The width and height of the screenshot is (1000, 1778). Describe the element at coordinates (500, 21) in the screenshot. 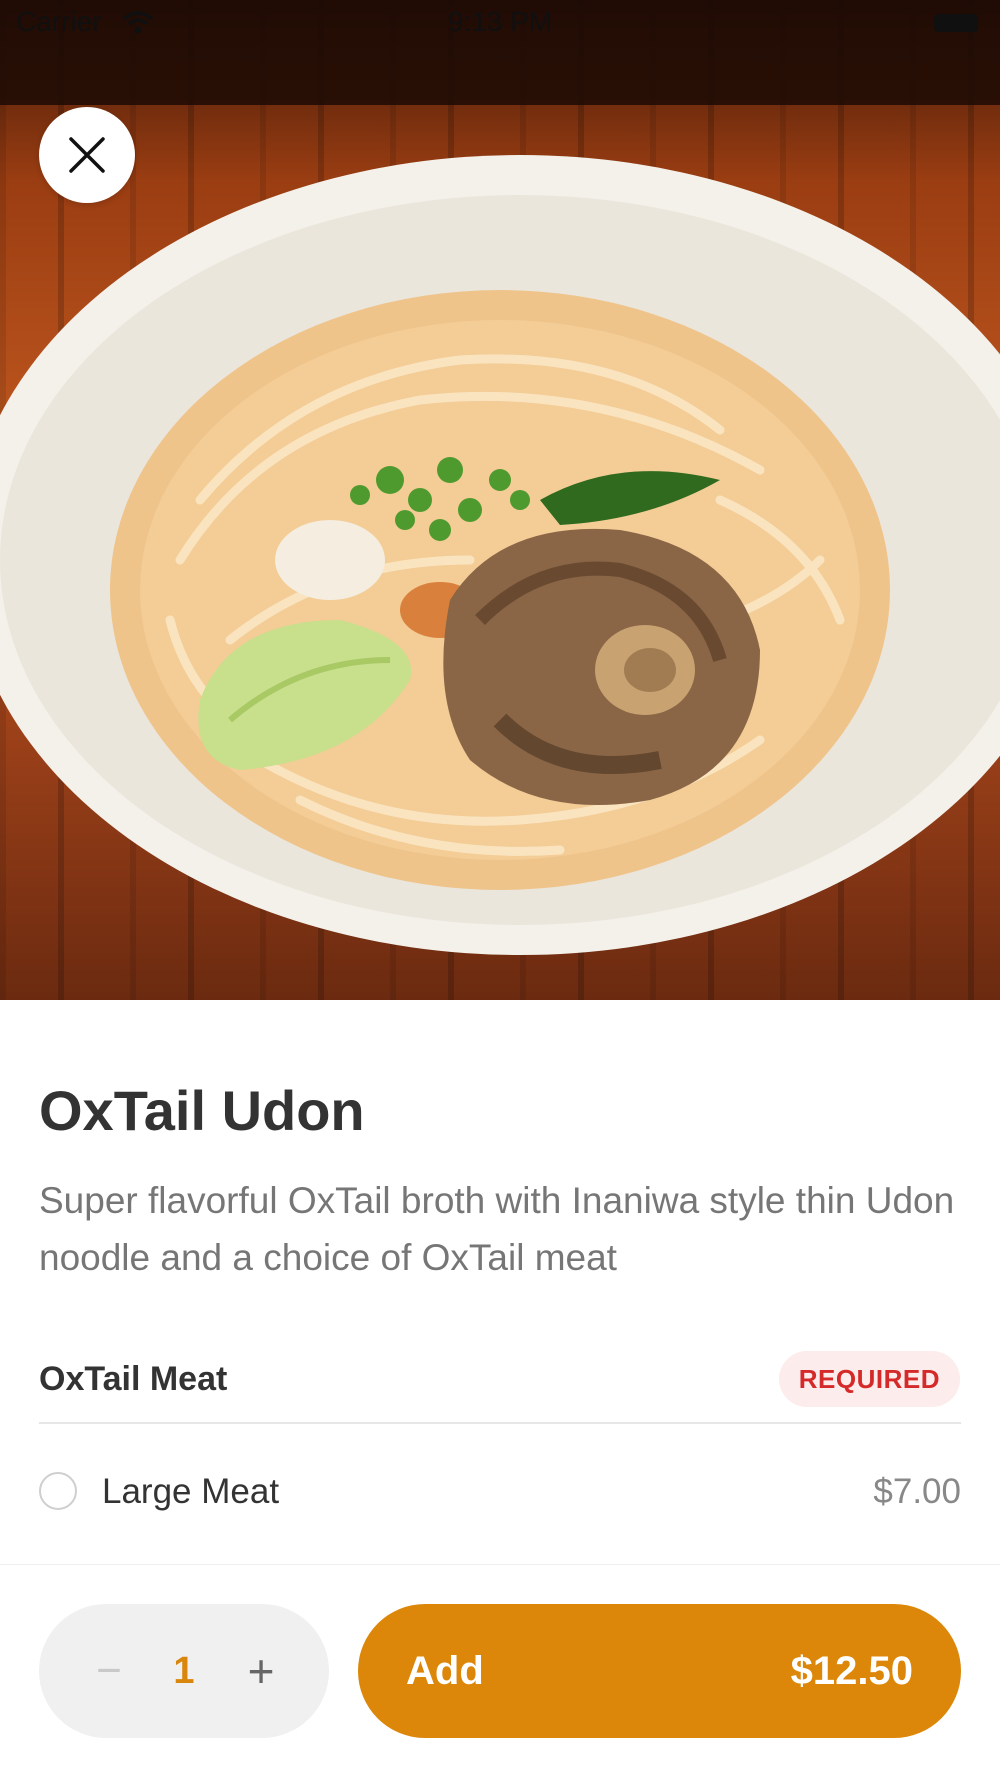

I see `status-time: 9:13 PM` at that location.